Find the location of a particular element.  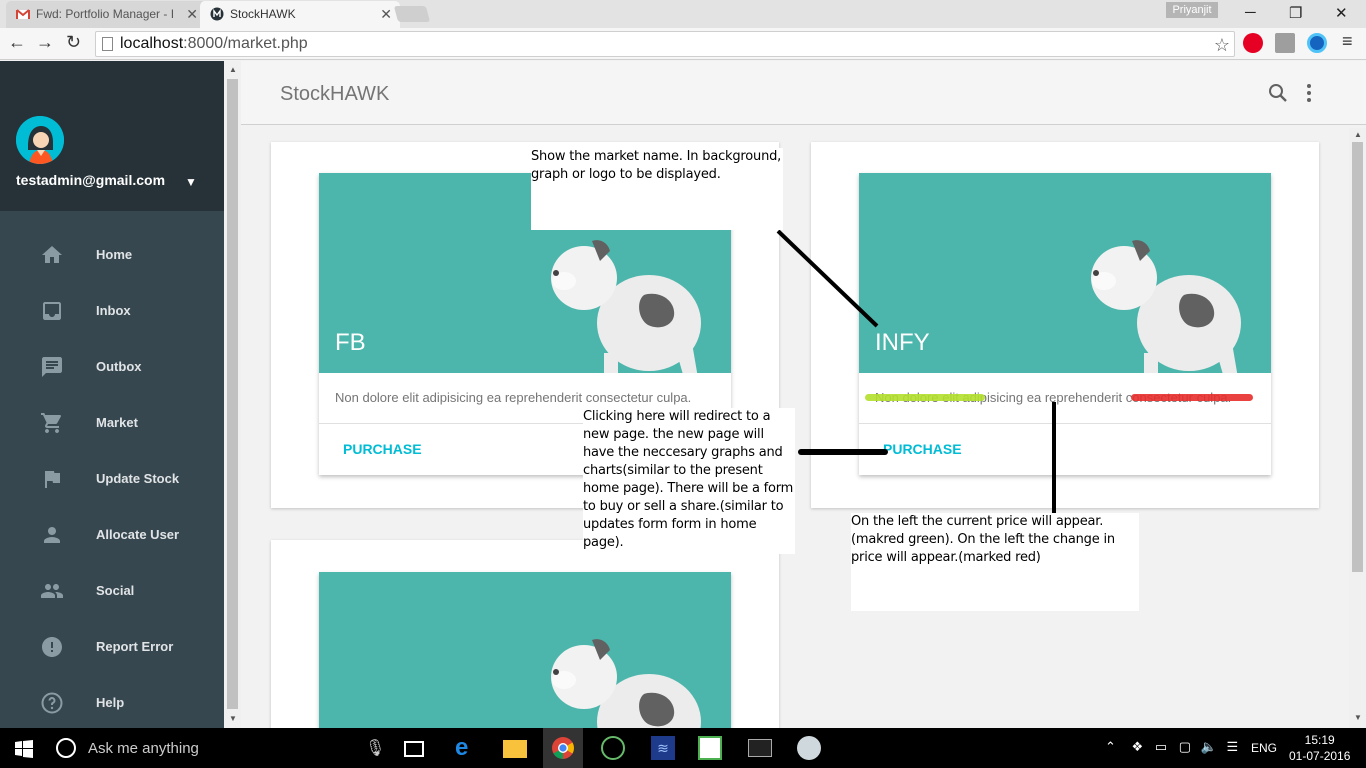

clock-date: 01-07-2016 is located at coordinates (1320, 756).